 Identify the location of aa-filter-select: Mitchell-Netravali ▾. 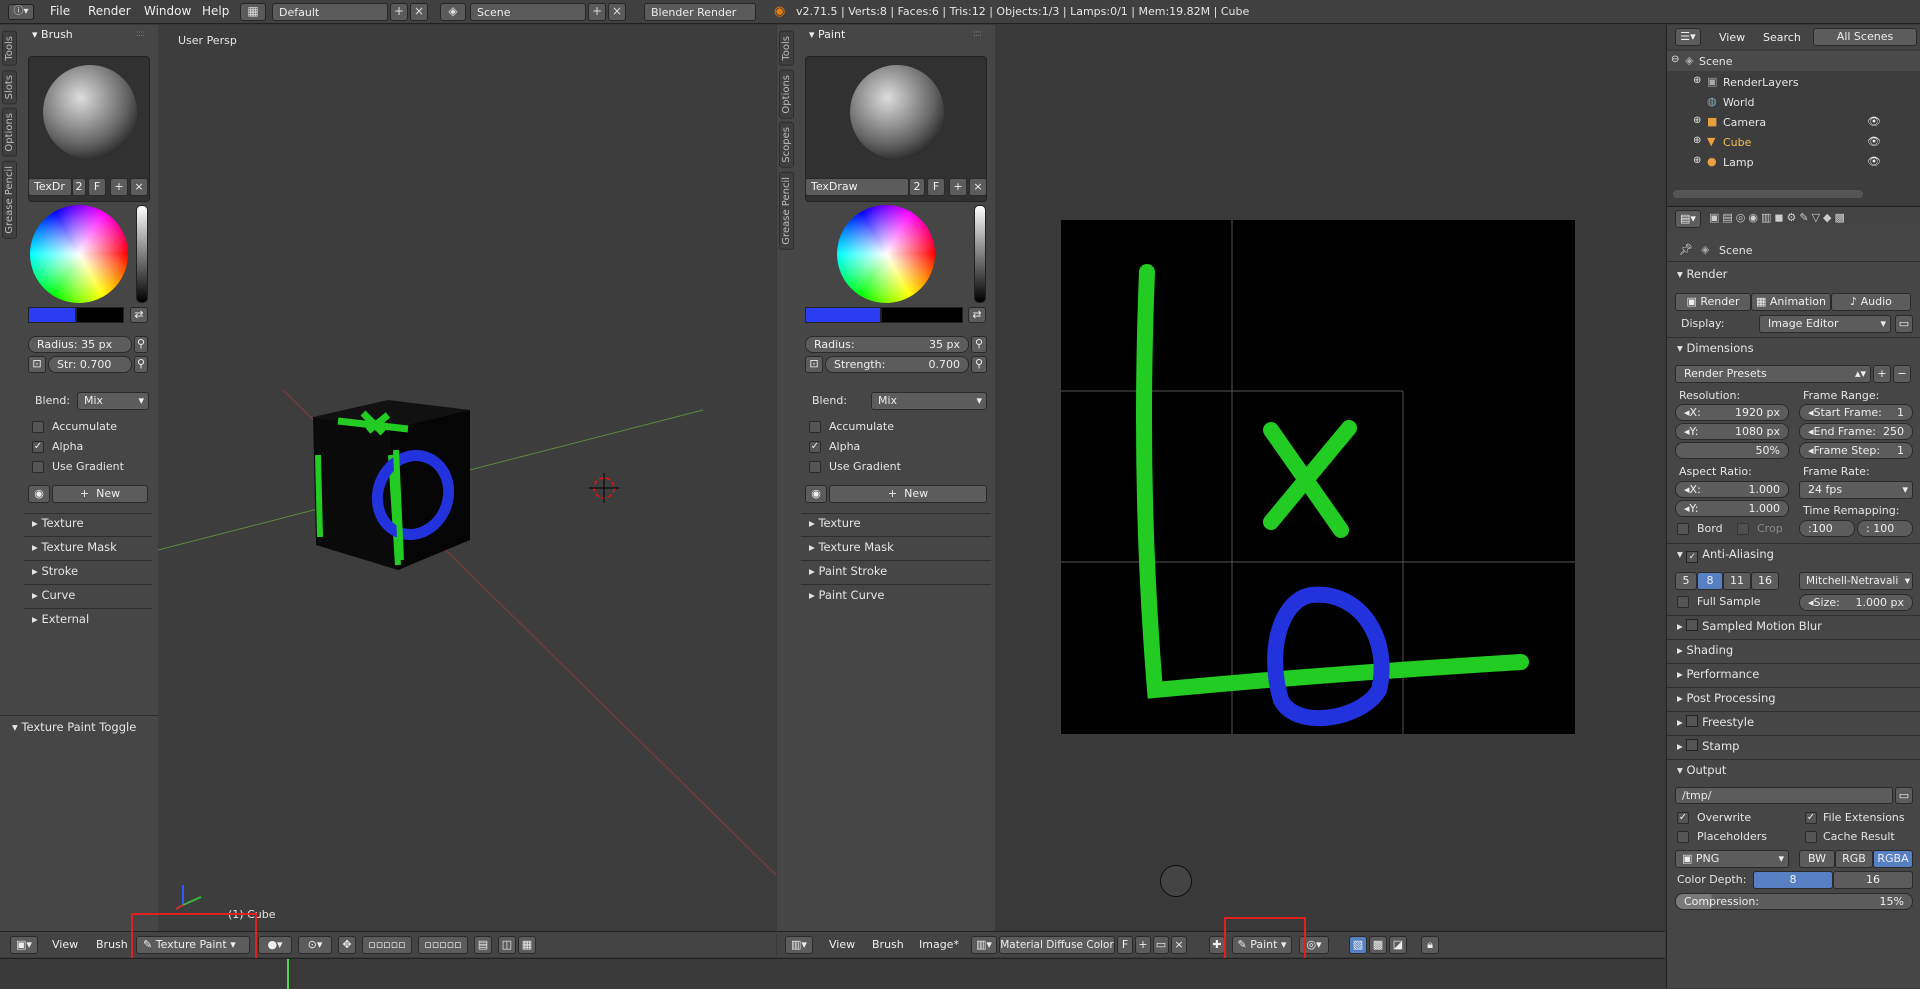
(1856, 581).